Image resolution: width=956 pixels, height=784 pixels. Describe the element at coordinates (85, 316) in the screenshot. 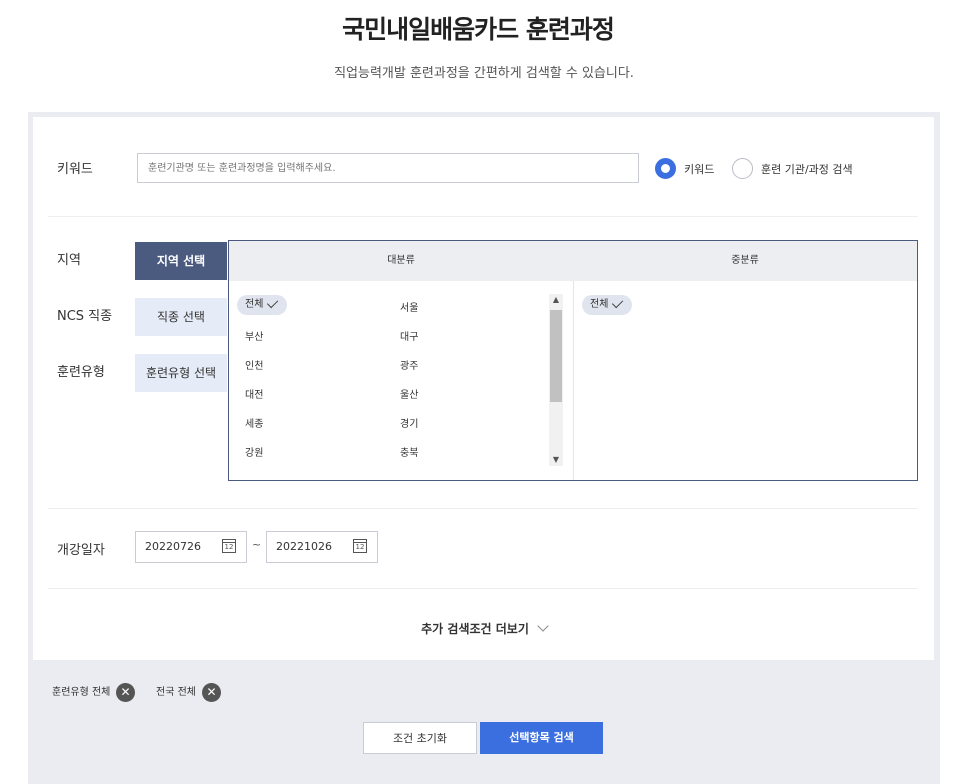

I see `ncs-label: NCS 직종` at that location.